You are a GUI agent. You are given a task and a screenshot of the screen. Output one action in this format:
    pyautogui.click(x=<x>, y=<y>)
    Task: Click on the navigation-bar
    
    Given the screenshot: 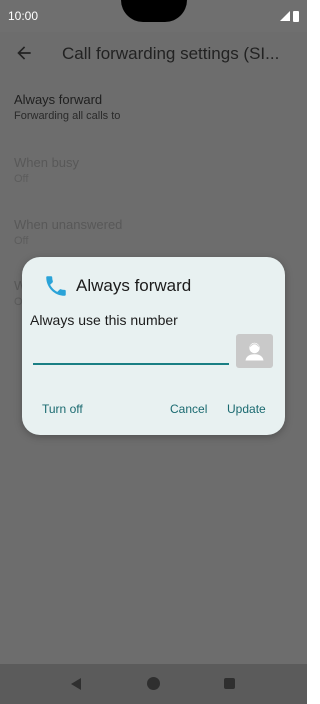 What is the action you would take?
    pyautogui.click(x=153, y=684)
    